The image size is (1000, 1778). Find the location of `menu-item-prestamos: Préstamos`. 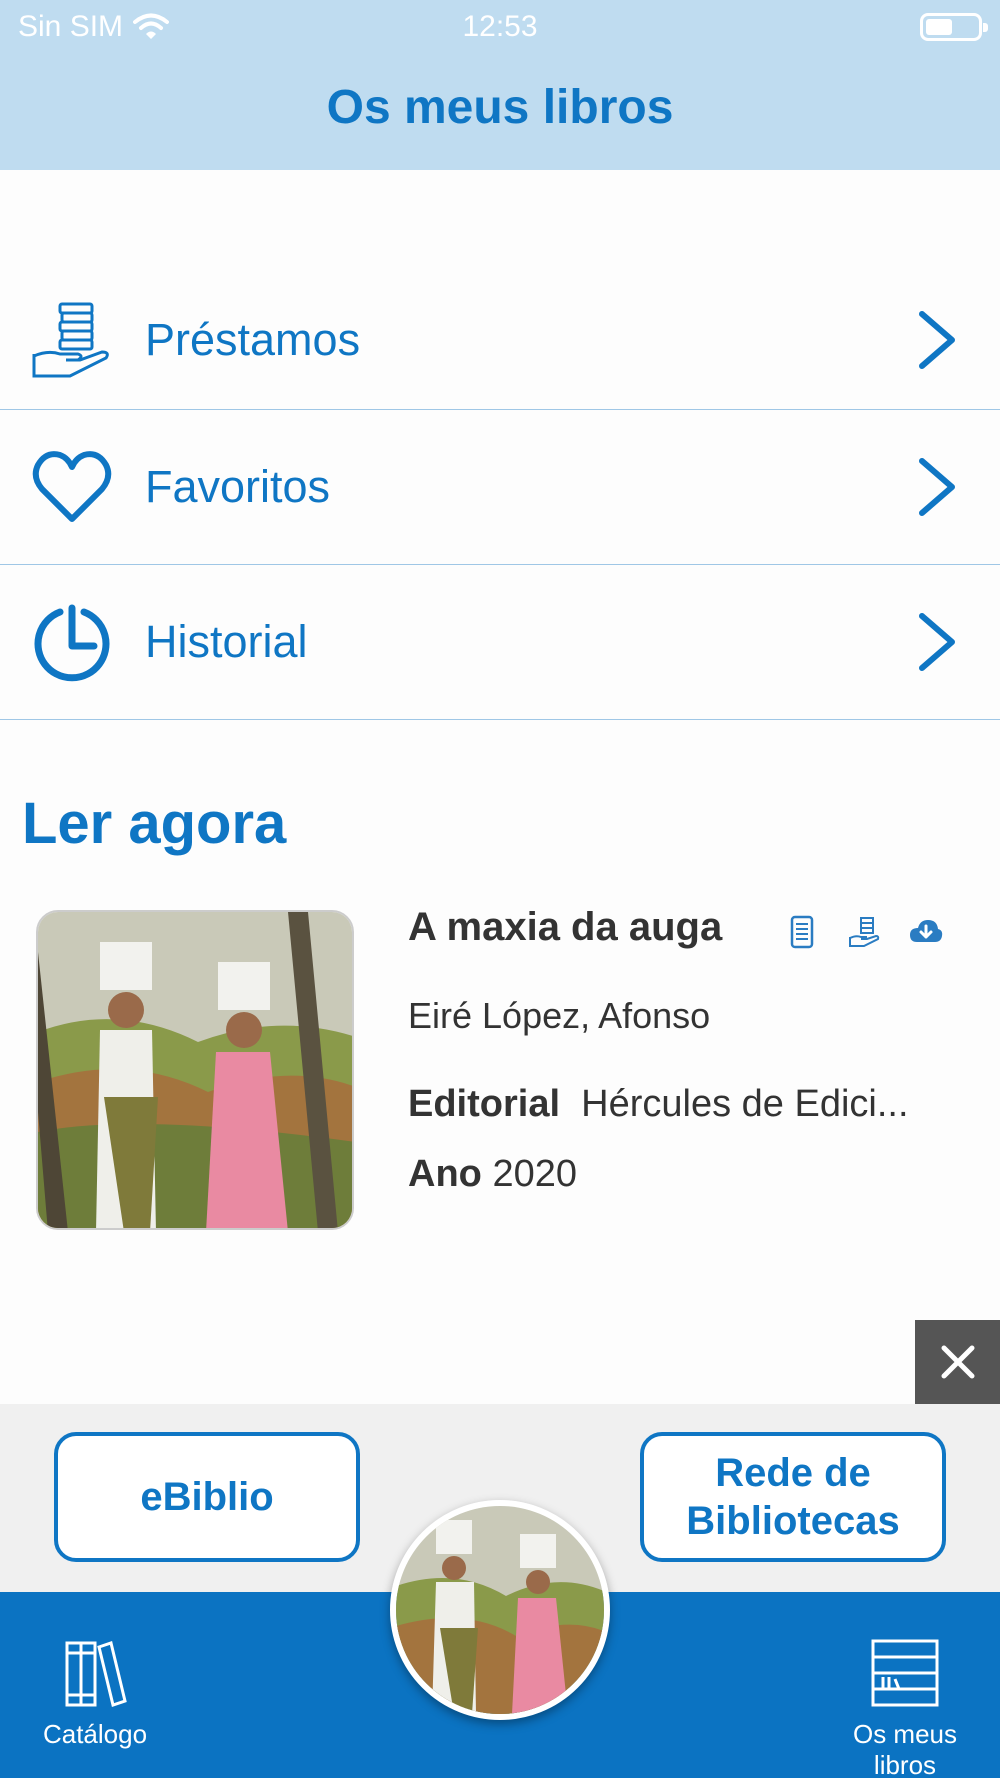

menu-item-prestamos: Préstamos is located at coordinates (500, 340).